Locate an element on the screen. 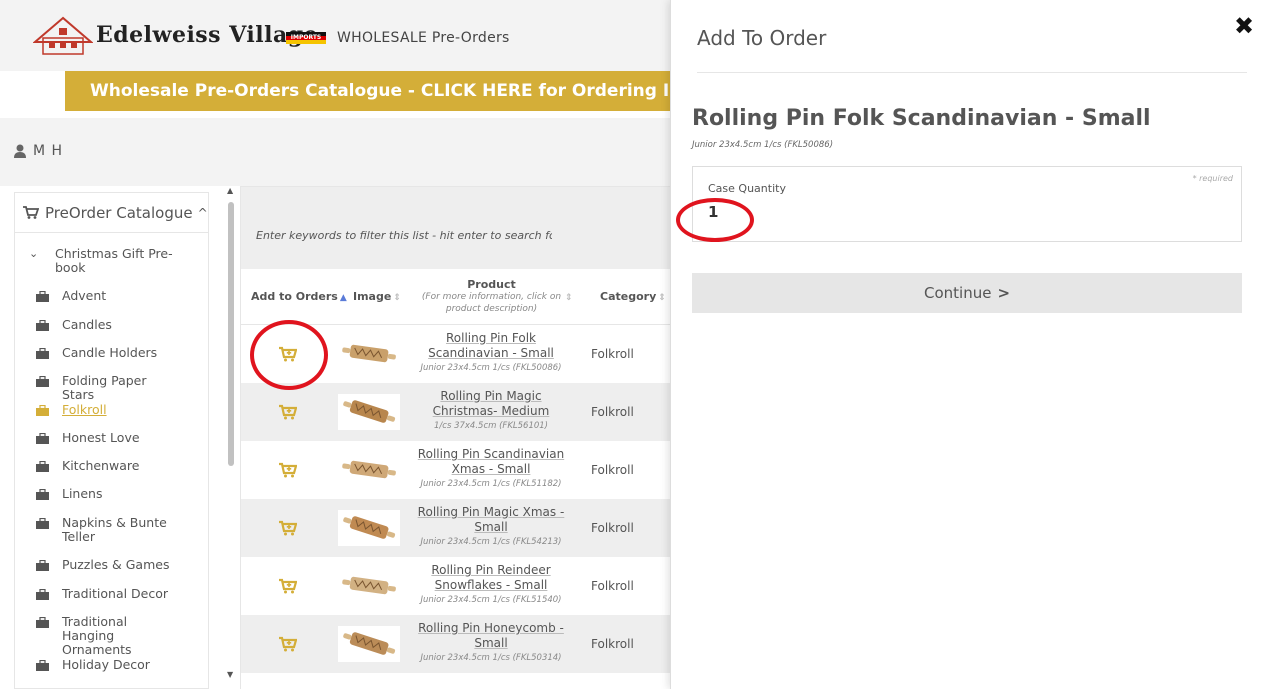 The image size is (1276, 689). sidebar-item: Linens is located at coordinates (109, 494).